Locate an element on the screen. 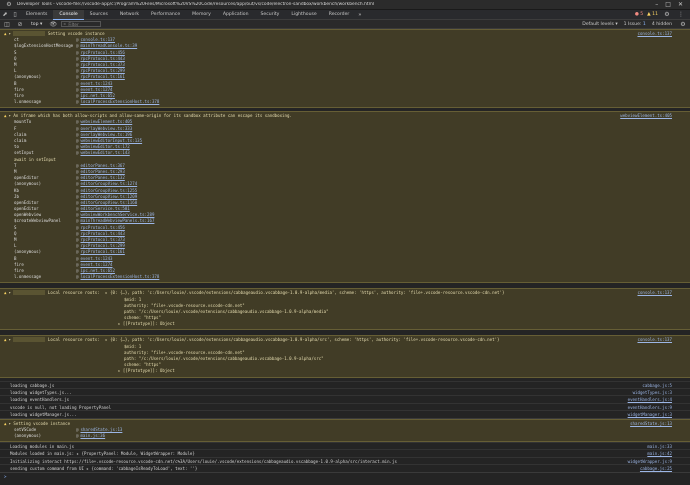  stack-source-link: editorGroupView.ts:1160 is located at coordinates (108, 202).